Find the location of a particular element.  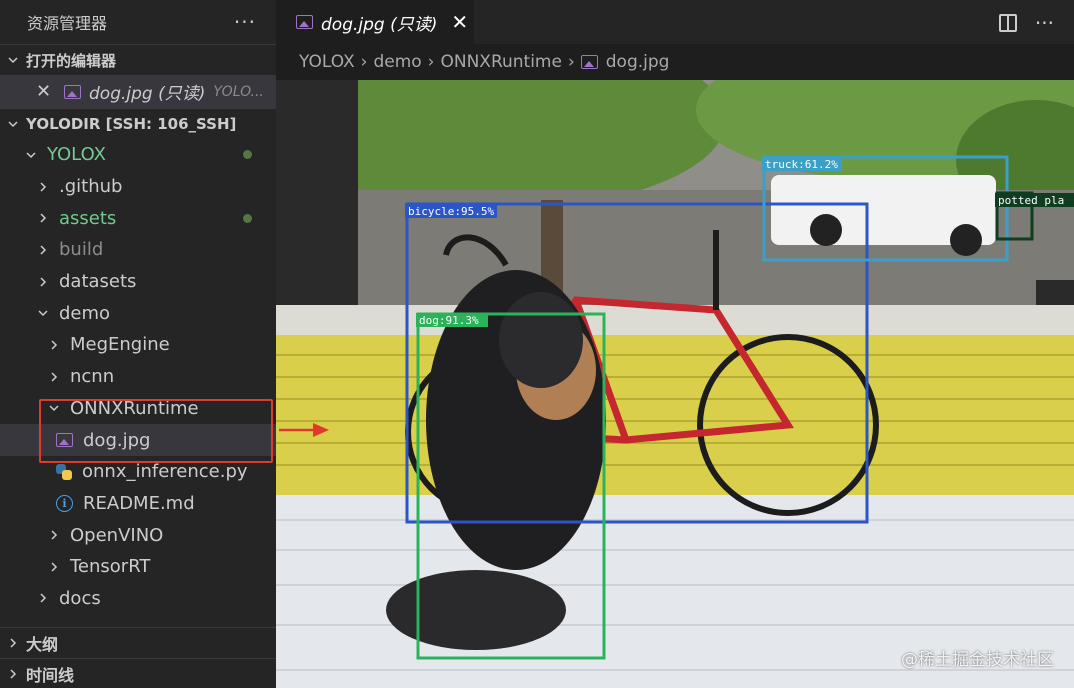

breadcrumb: YOLOX › demo › ONNXRuntime › dog.jpg is located at coordinates (675, 62).